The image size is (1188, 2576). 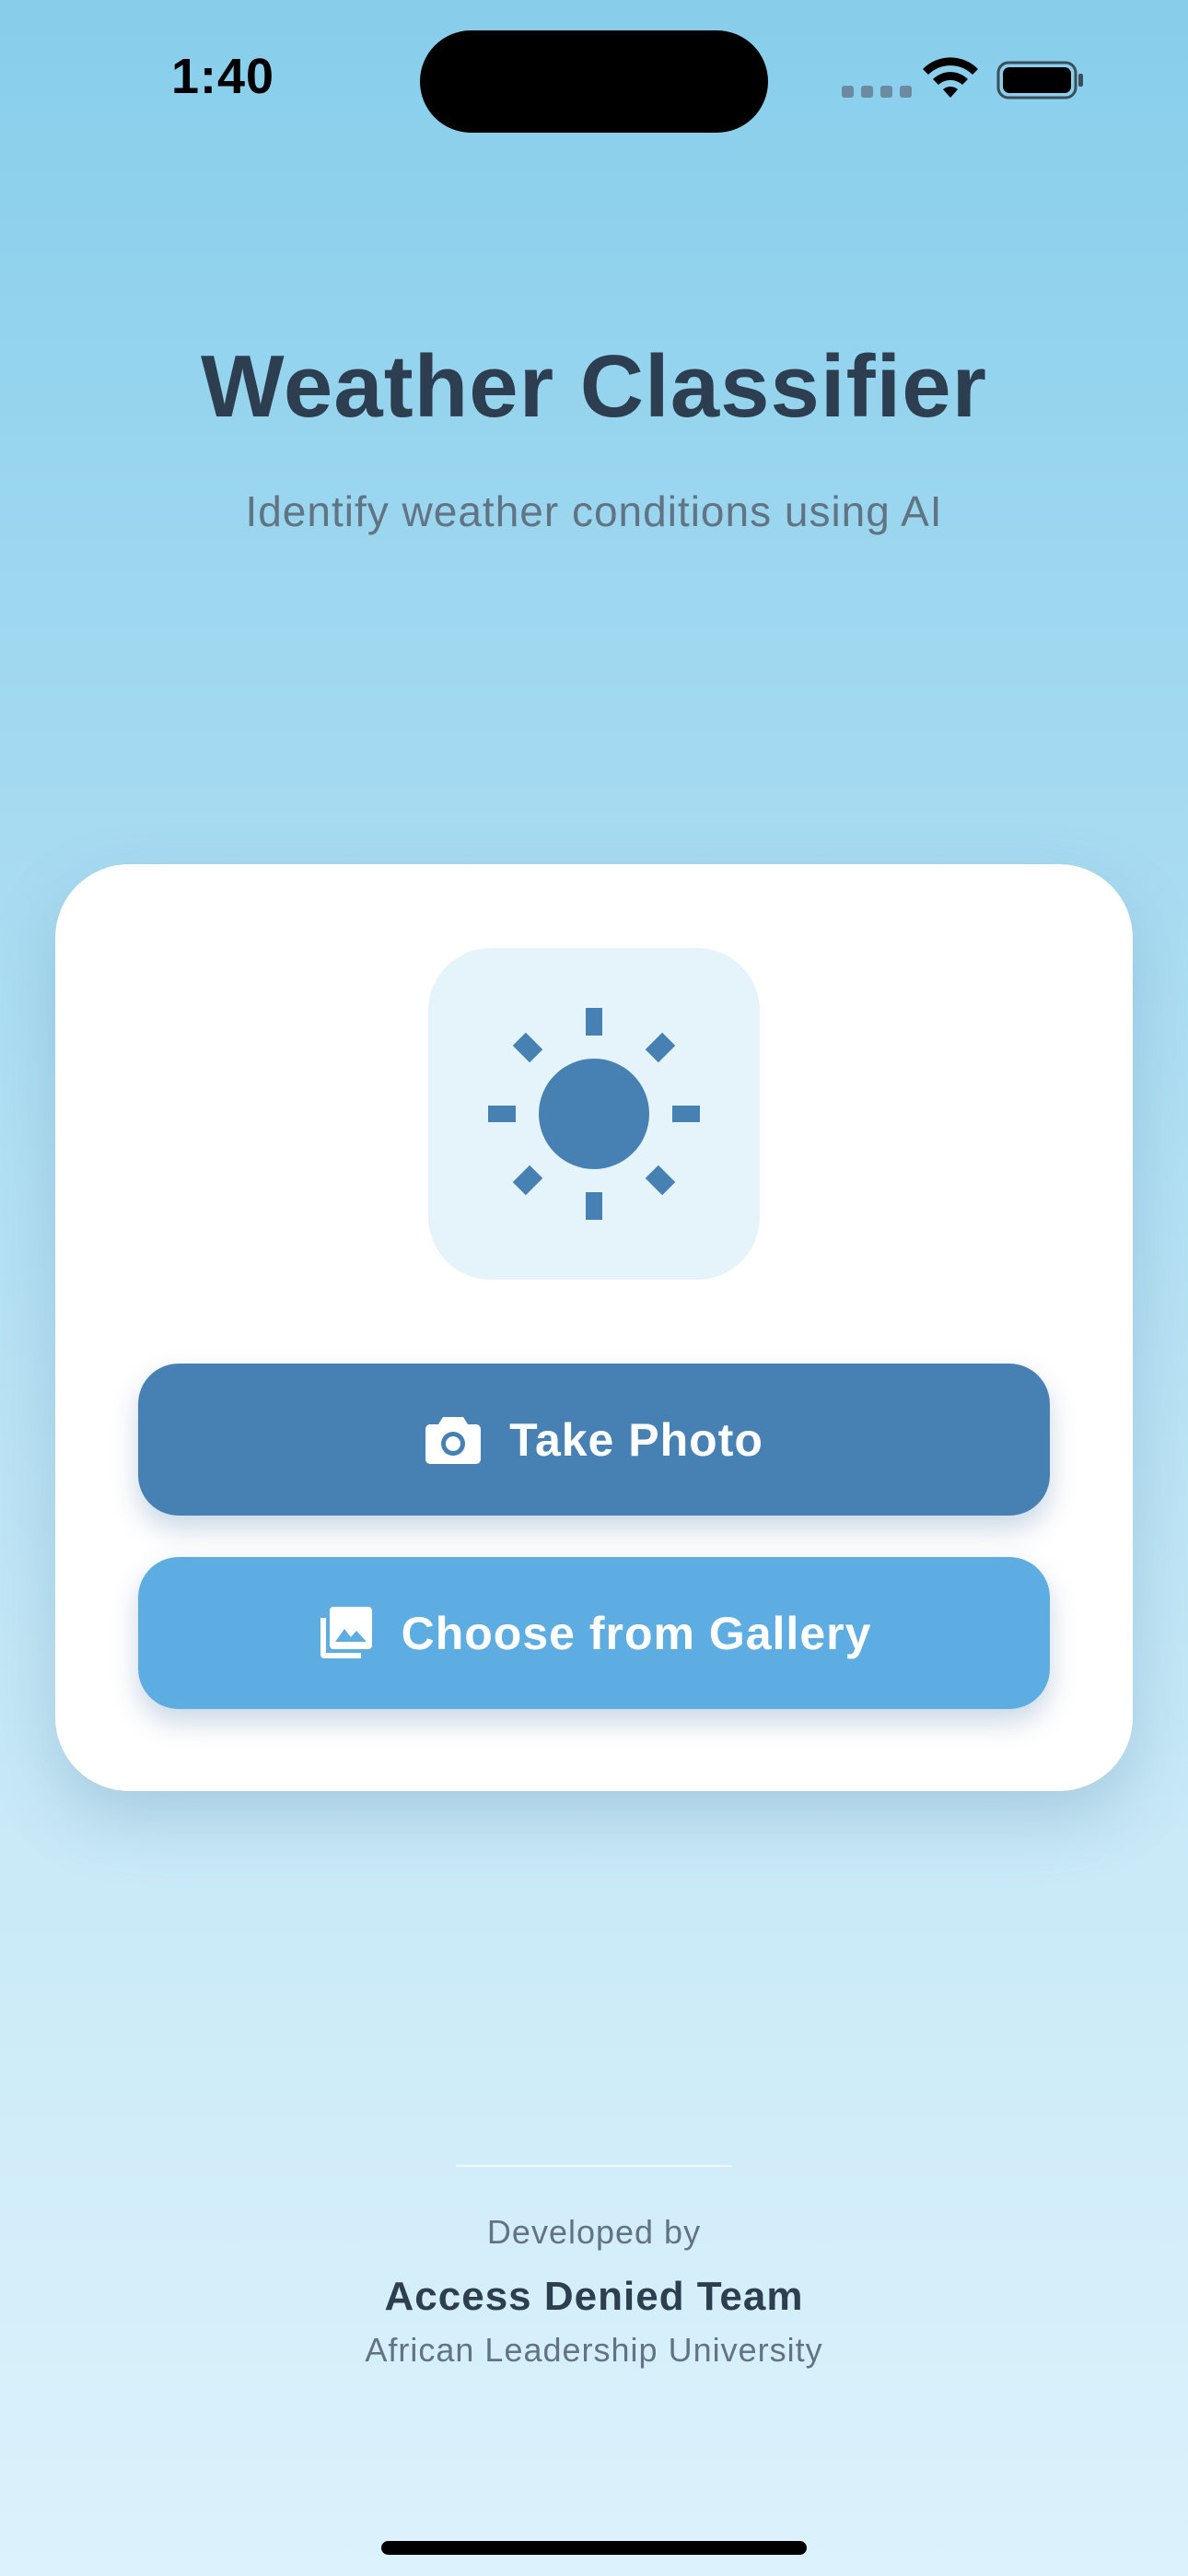 I want to click on cellular-icon, so click(x=877, y=92).